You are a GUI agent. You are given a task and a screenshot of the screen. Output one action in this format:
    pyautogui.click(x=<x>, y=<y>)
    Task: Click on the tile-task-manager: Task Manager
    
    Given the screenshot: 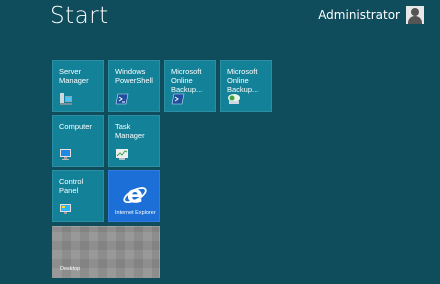 What is the action you would take?
    pyautogui.click(x=134, y=141)
    